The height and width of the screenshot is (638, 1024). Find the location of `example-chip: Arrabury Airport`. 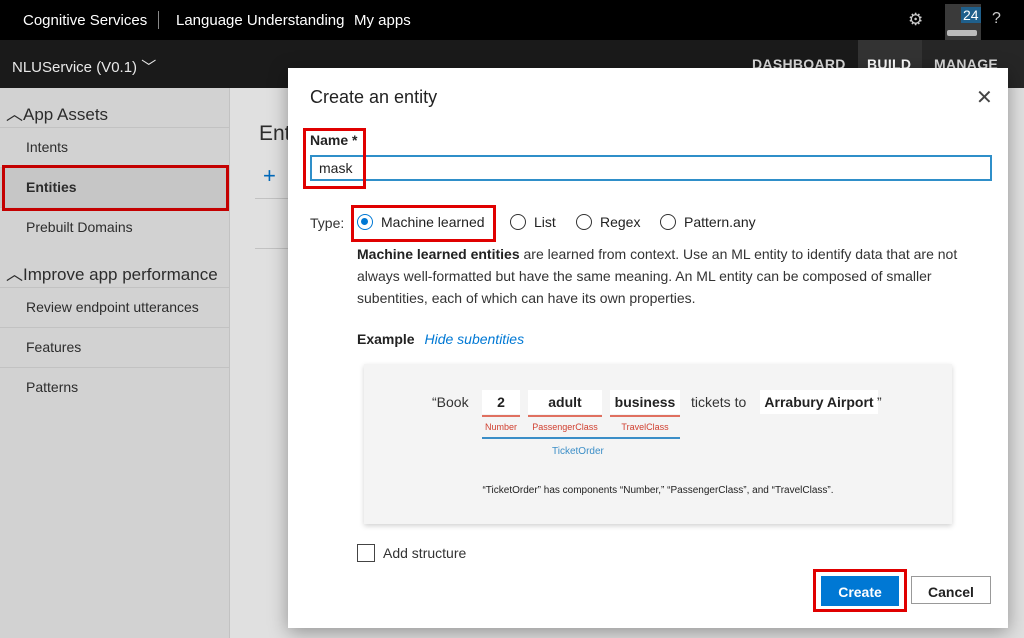

example-chip: Arrabury Airport is located at coordinates (819, 402).